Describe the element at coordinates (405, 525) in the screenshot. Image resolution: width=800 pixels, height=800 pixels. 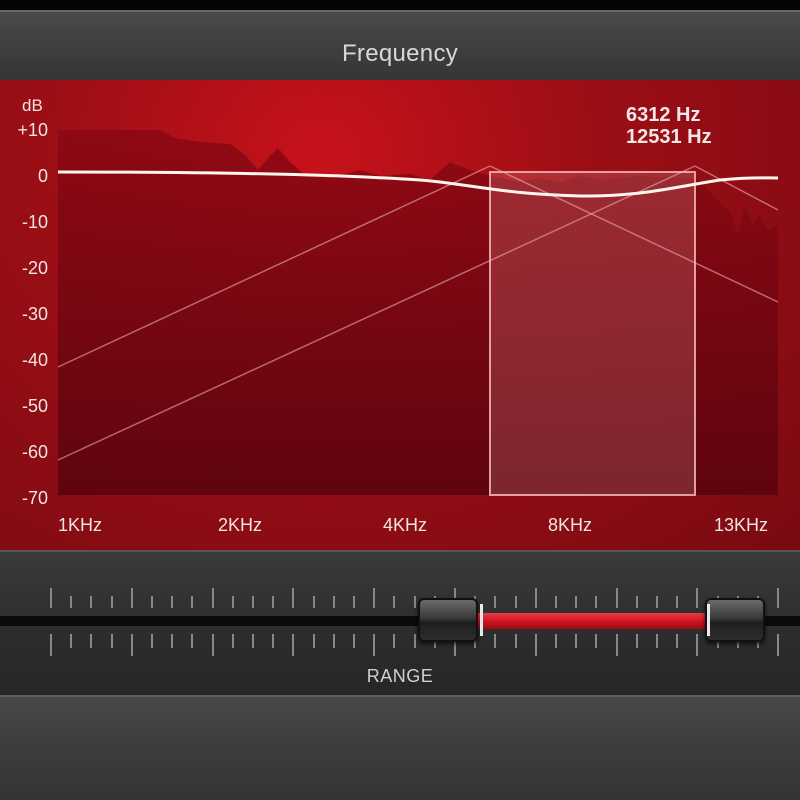
I see `x-tick-label: 4KHz` at that location.